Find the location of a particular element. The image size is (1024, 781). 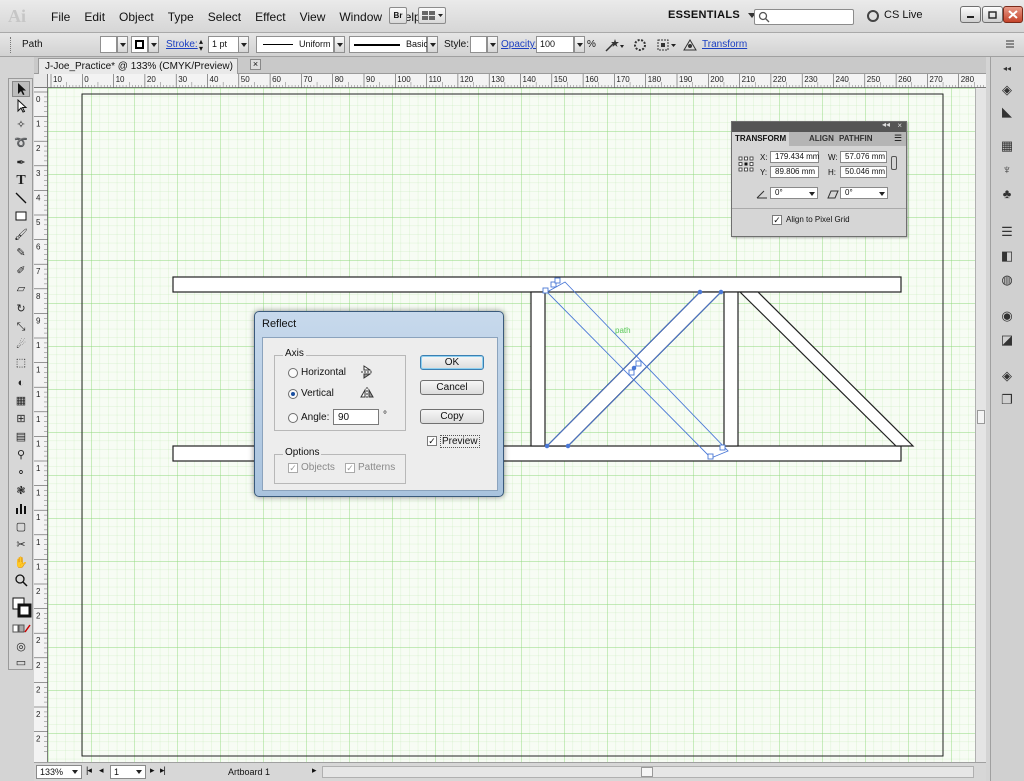

rotate-tool-icon: ↻ is located at coordinates (21, 309).